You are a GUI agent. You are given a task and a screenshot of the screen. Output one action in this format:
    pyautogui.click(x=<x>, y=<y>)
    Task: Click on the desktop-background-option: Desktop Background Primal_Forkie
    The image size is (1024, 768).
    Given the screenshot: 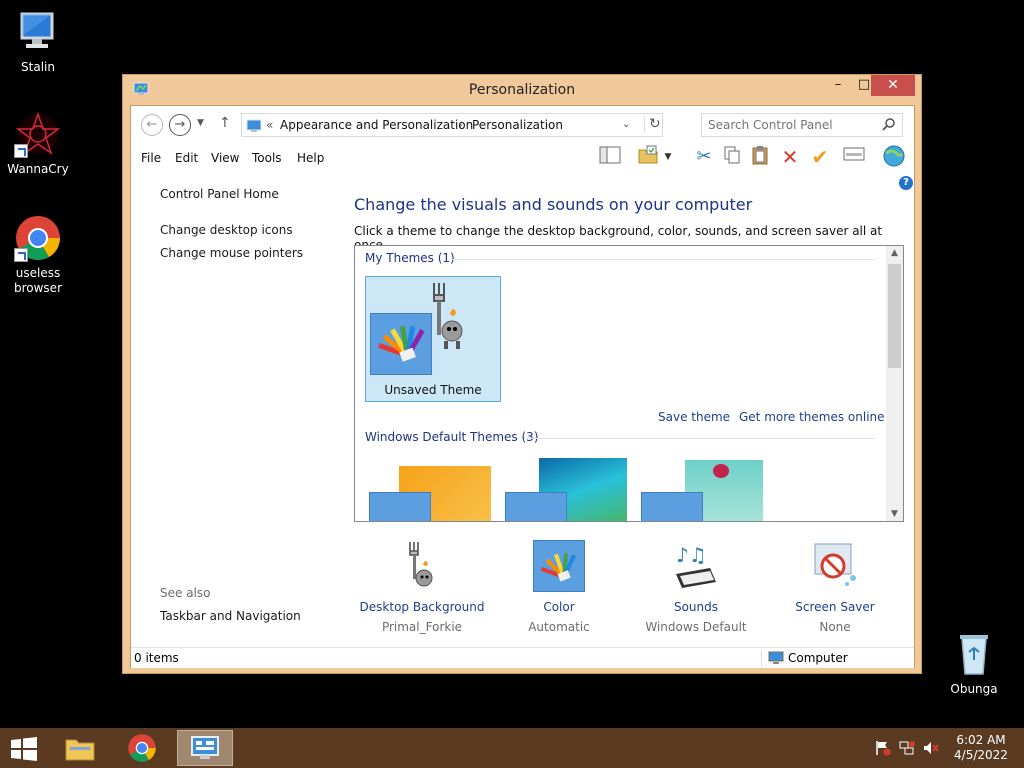 What is the action you would take?
    pyautogui.click(x=422, y=587)
    